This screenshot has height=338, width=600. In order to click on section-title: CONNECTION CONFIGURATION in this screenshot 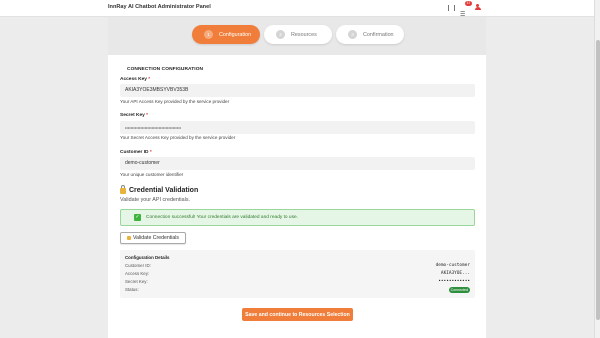, I will do `click(165, 69)`.